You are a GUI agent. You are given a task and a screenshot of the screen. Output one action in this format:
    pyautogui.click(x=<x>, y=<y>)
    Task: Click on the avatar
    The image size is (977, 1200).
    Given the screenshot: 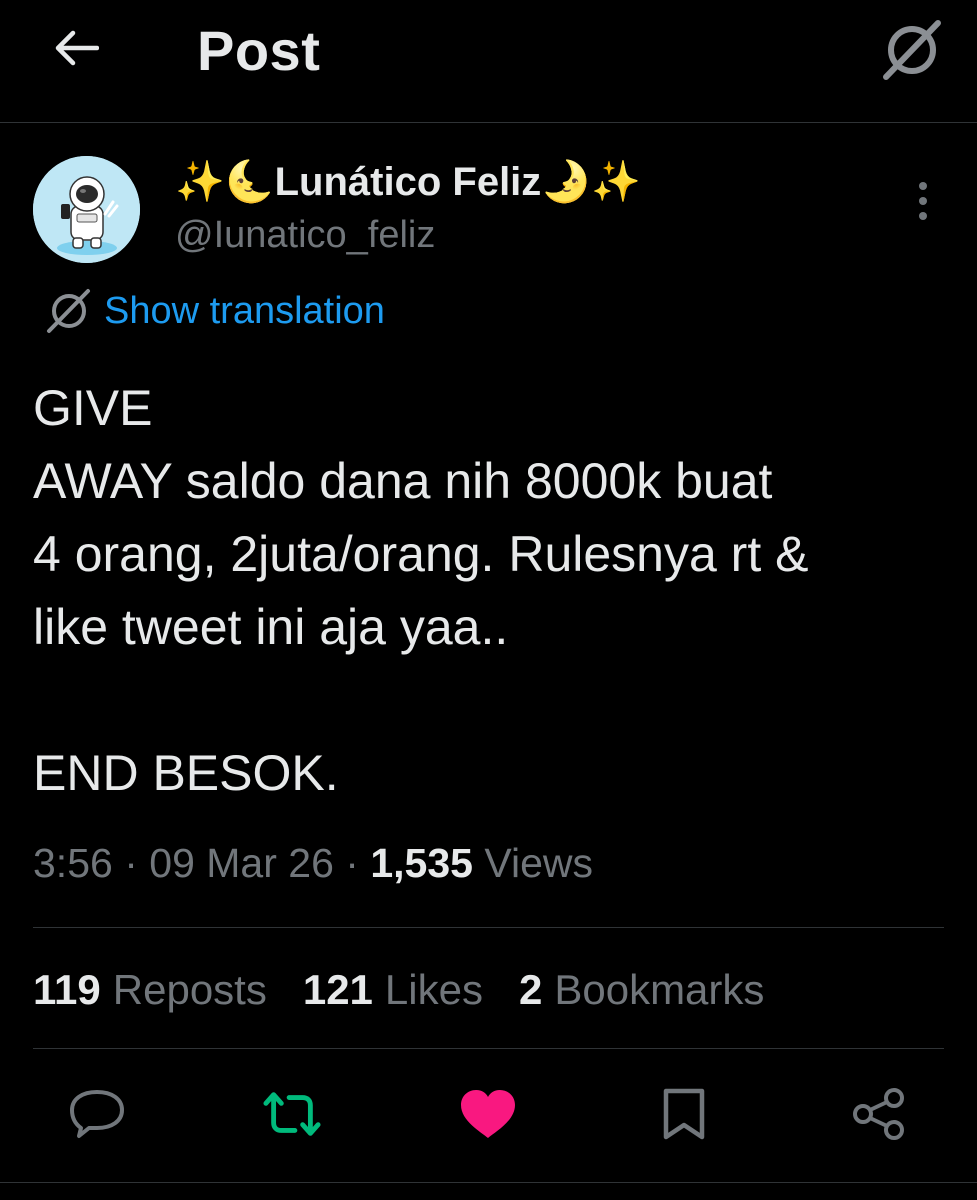 What is the action you would take?
    pyautogui.click(x=86, y=209)
    